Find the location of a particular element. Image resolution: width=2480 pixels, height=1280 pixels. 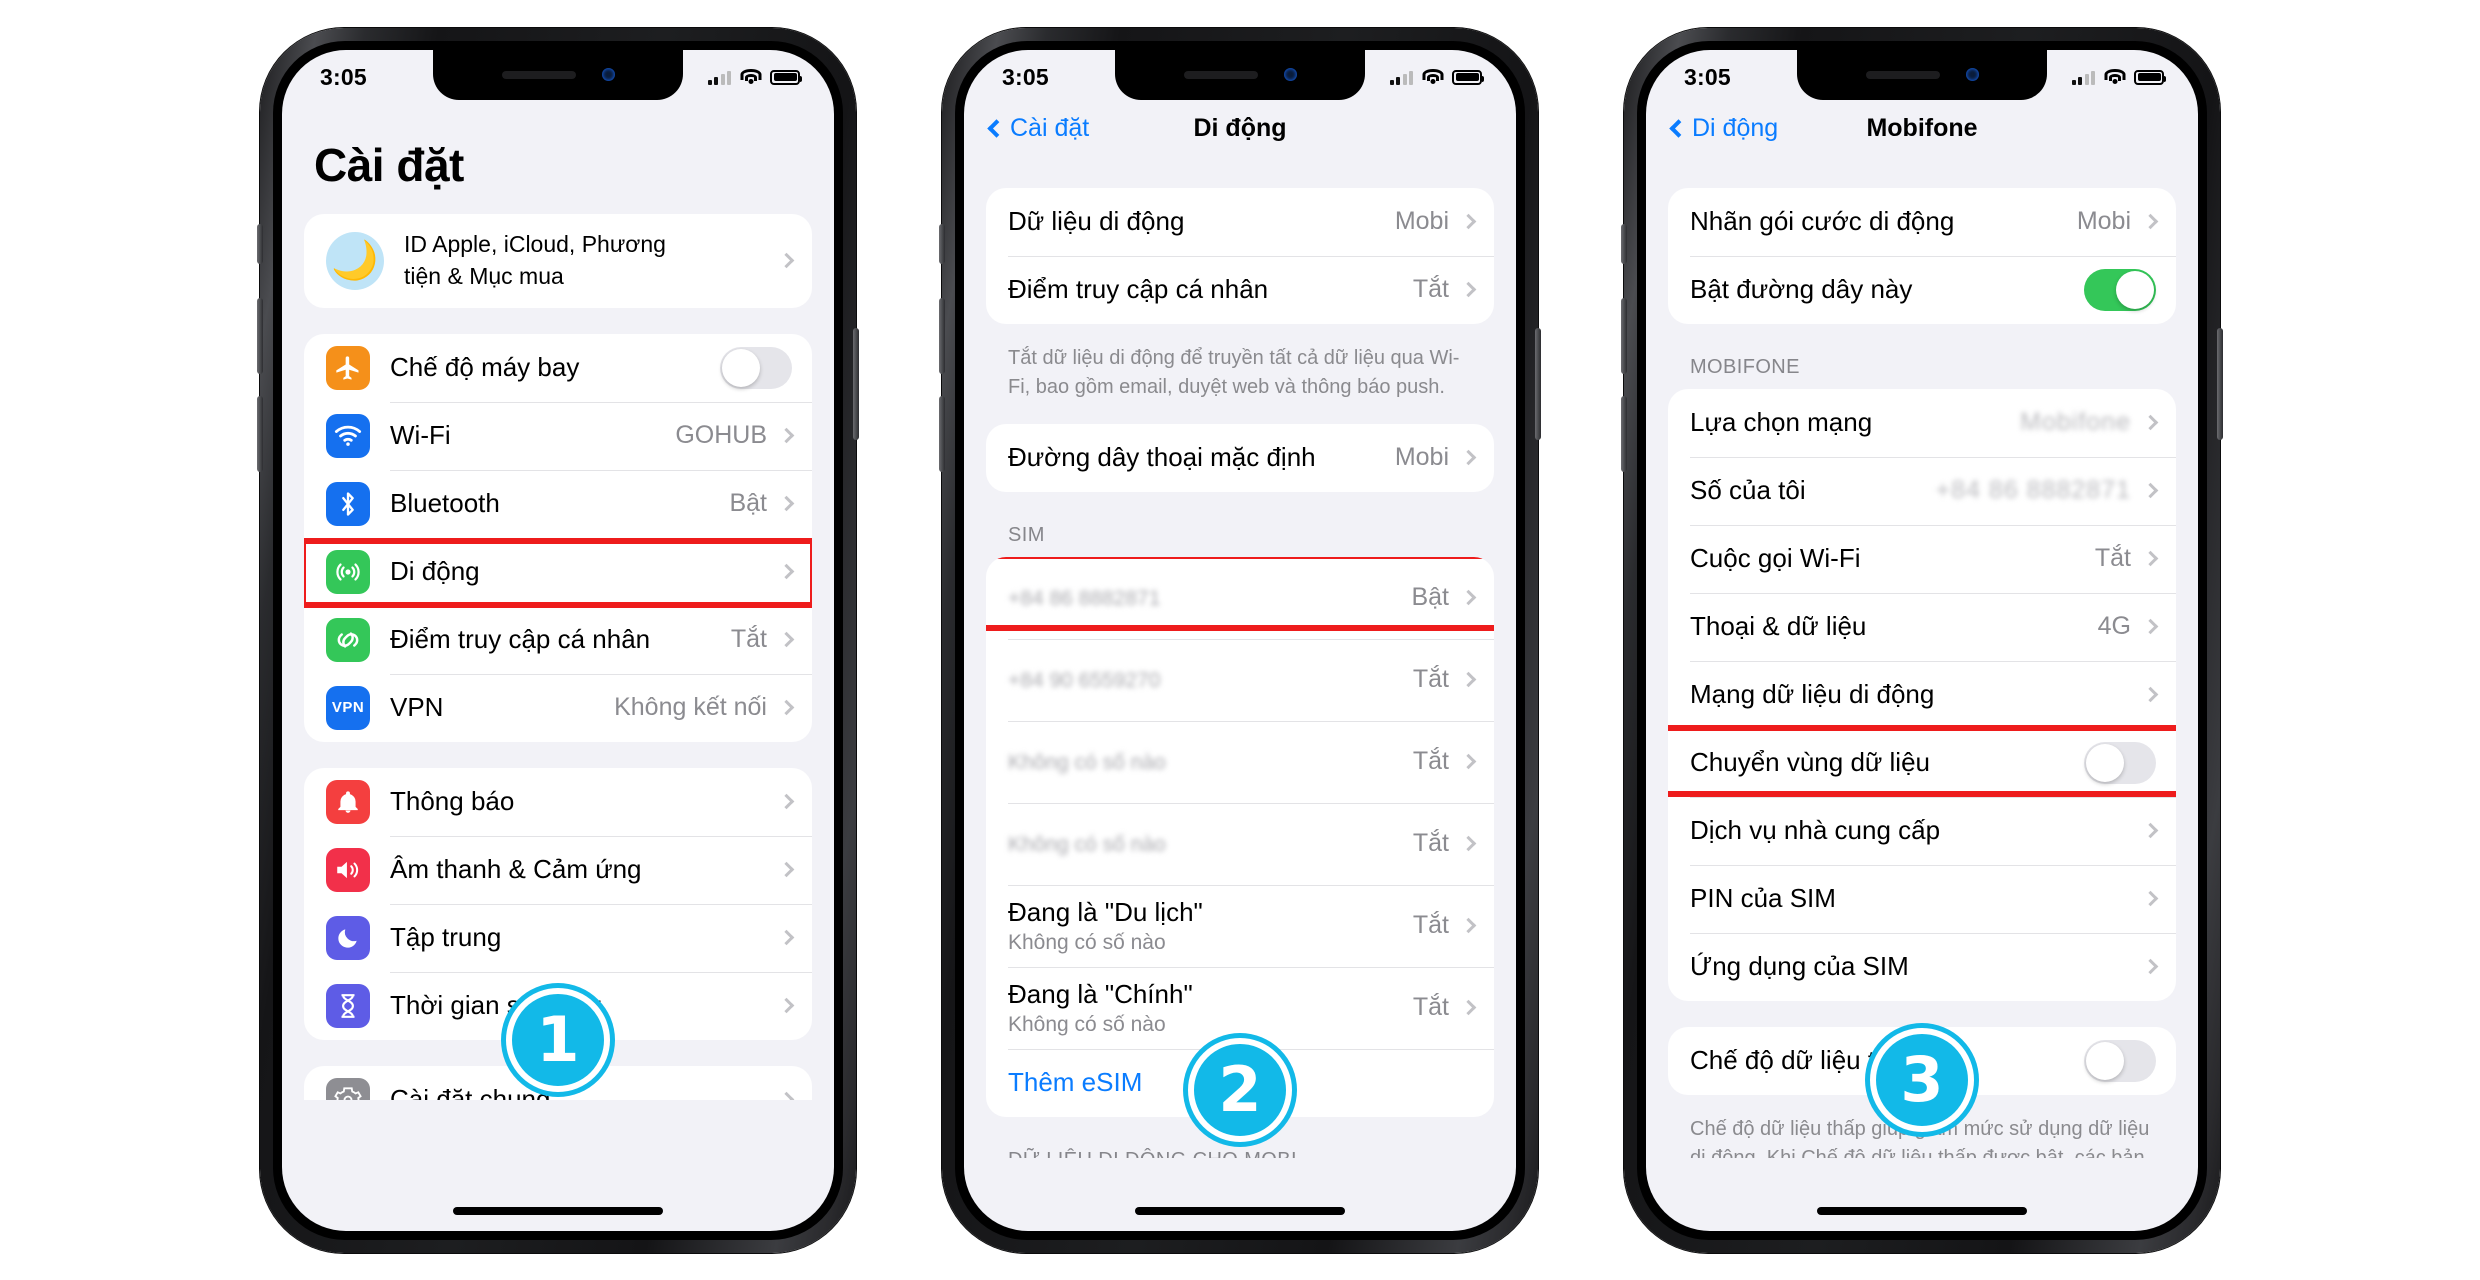

settings-row-label: Bật đường dây này is located at coordinates (1801, 289).